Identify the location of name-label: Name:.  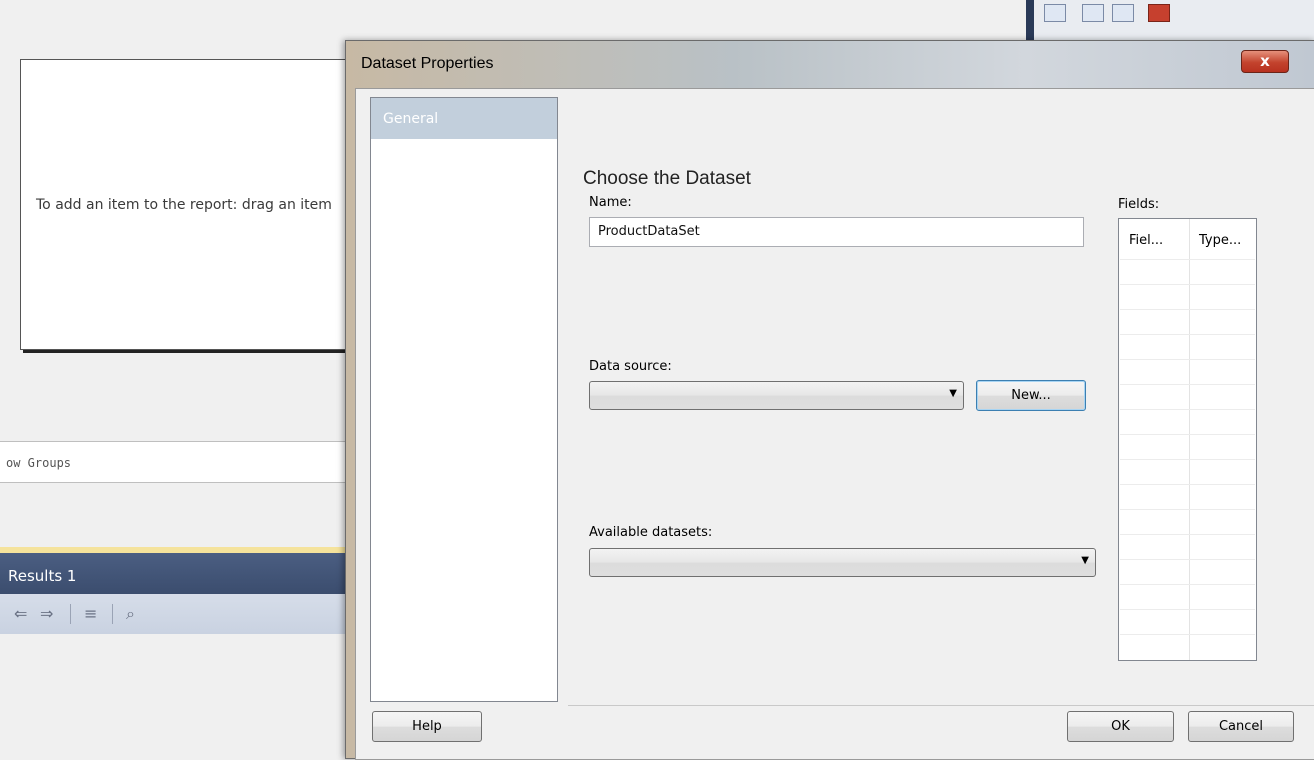
(610, 202).